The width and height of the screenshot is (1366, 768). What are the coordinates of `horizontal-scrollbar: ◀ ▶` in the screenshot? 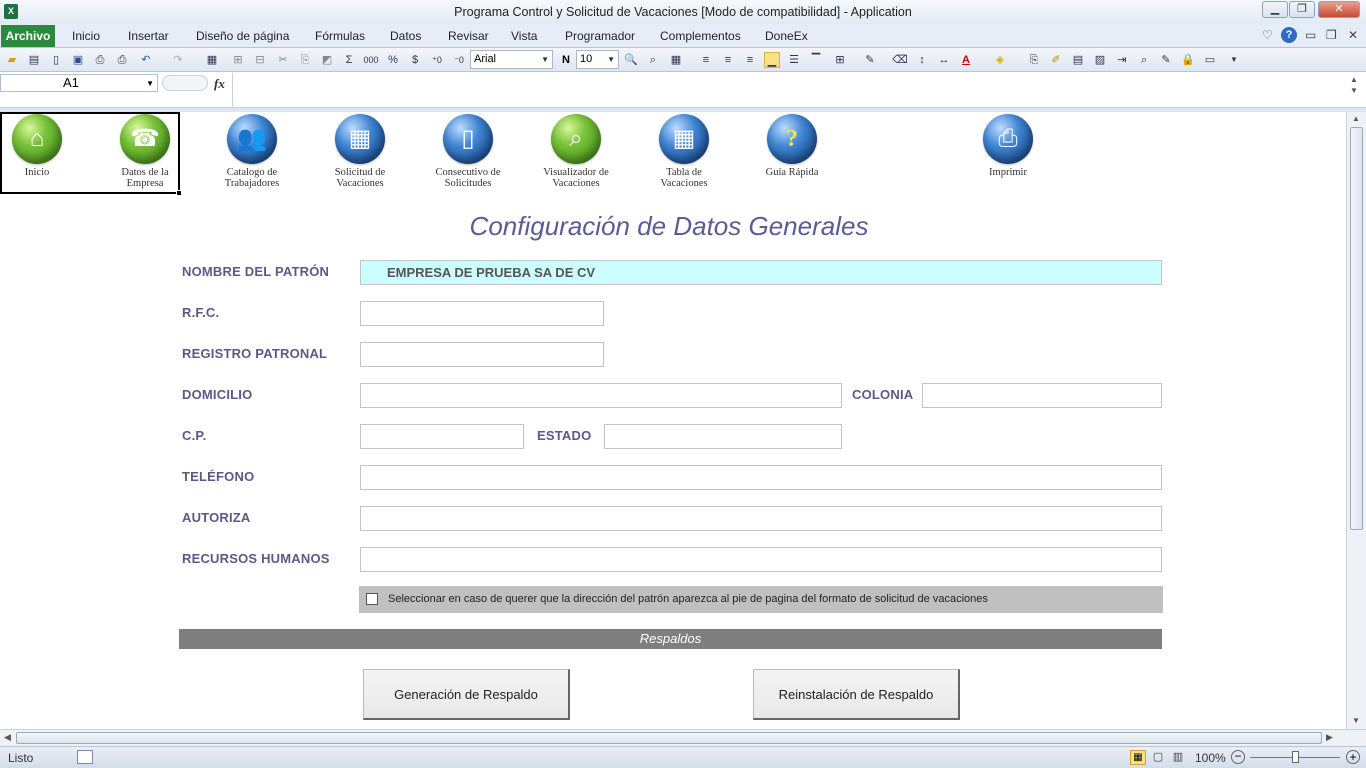 It's located at (683, 737).